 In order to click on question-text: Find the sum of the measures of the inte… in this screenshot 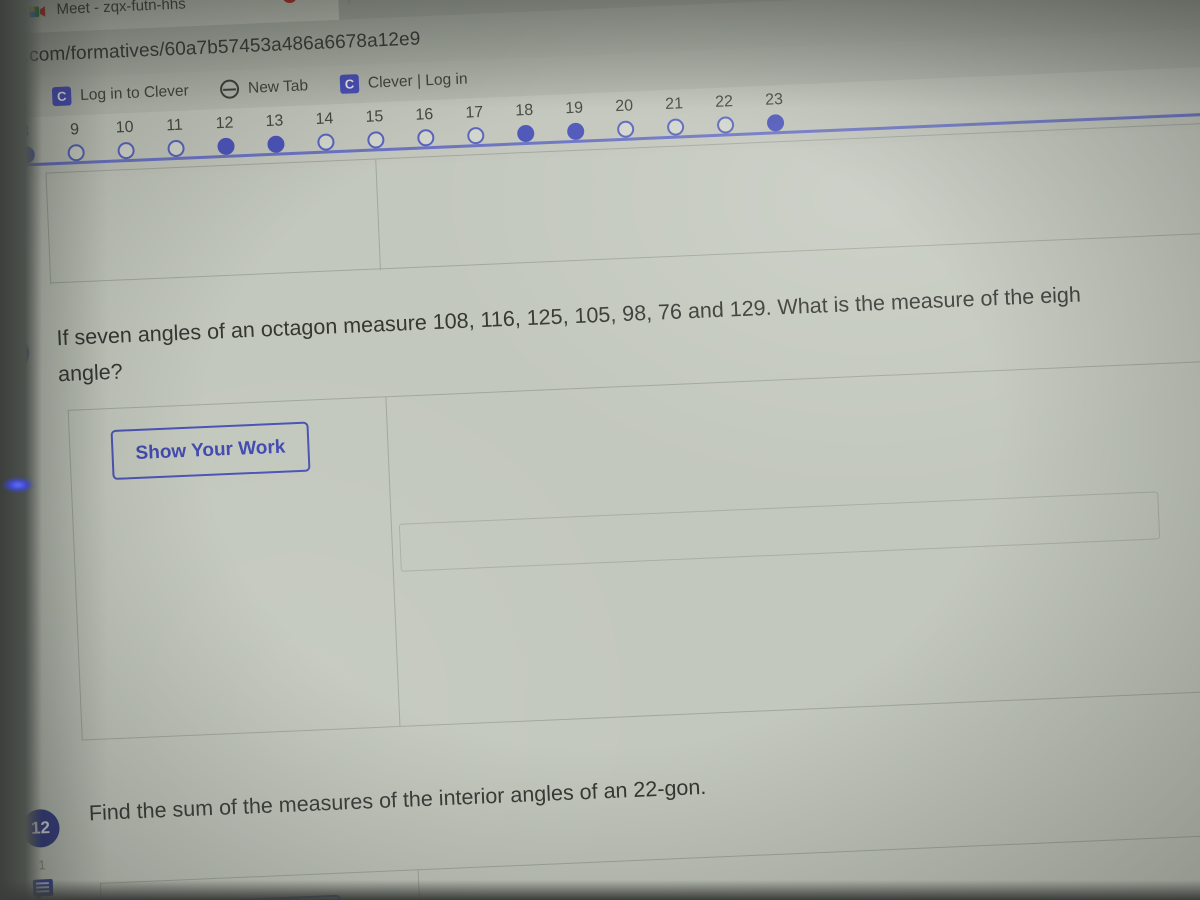, I will do `click(397, 800)`.